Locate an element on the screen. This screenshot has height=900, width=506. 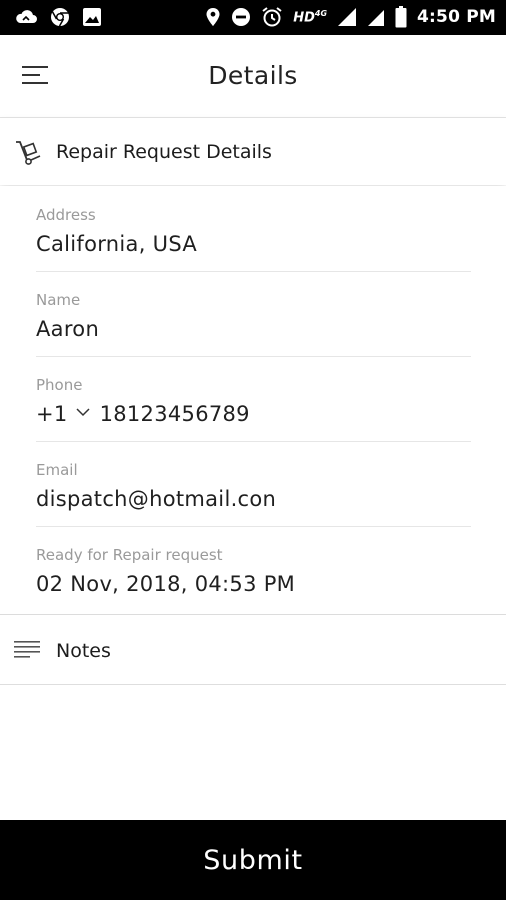
field-label: Ready for Repair request is located at coordinates (129, 555).